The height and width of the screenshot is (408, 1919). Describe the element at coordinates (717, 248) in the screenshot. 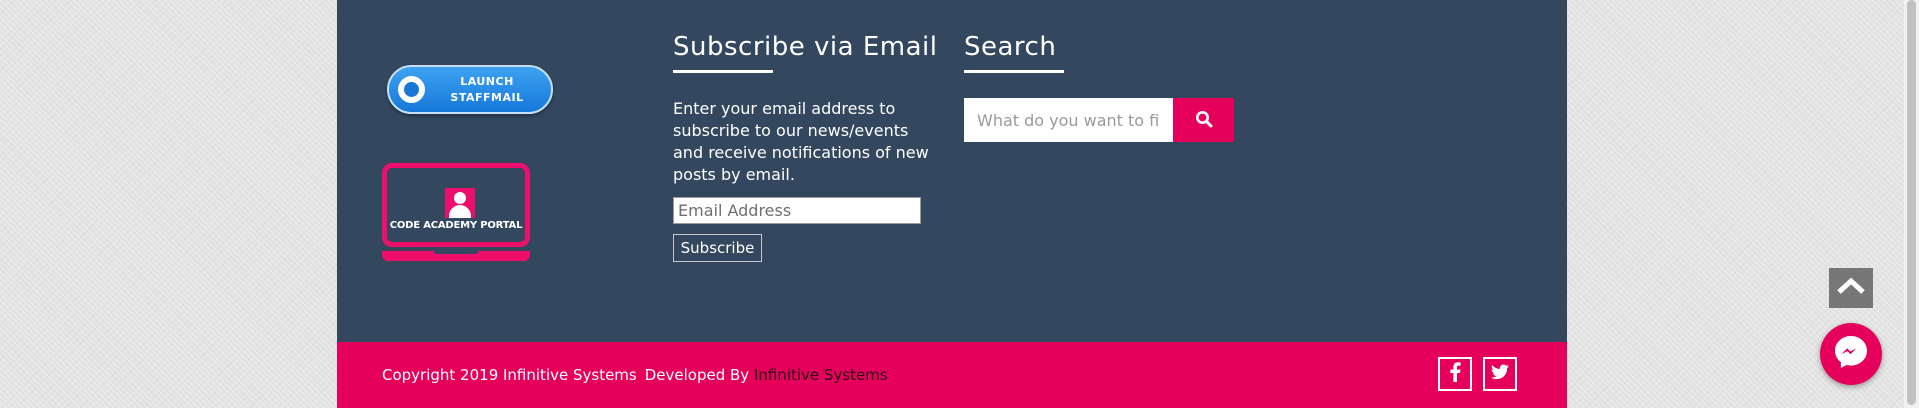

I see `subscribe-button: Subscribe` at that location.